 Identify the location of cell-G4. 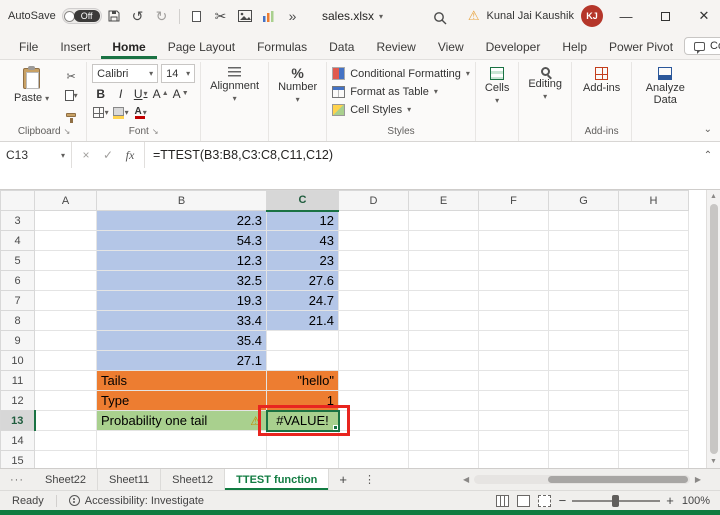
(583, 240).